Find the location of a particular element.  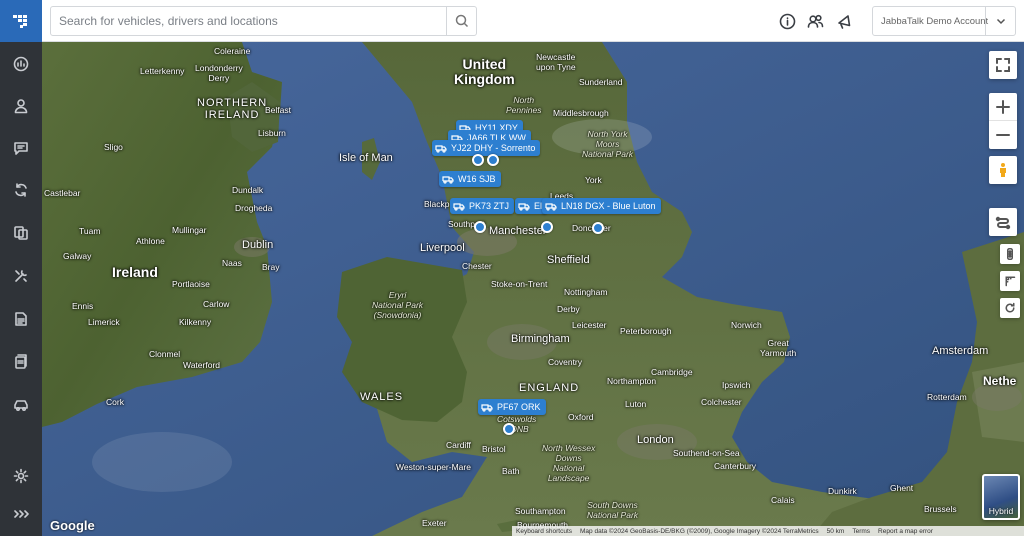

announcements-button is located at coordinates (844, 21).